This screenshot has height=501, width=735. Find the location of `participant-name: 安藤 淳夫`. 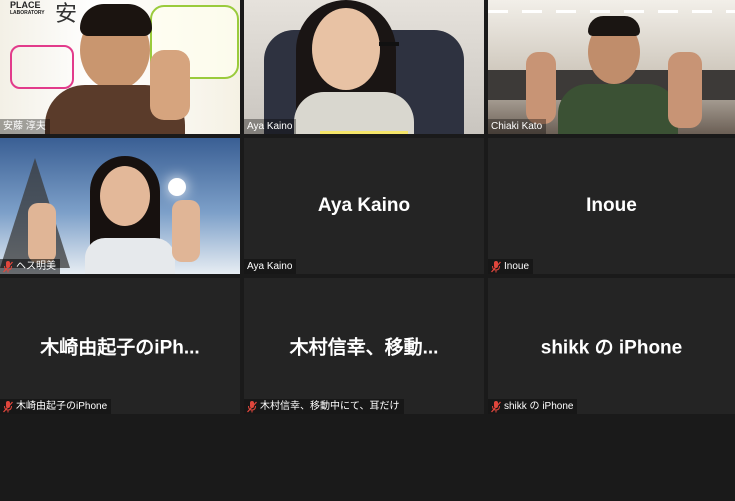

participant-name: 安藤 淳夫 is located at coordinates (24, 126).